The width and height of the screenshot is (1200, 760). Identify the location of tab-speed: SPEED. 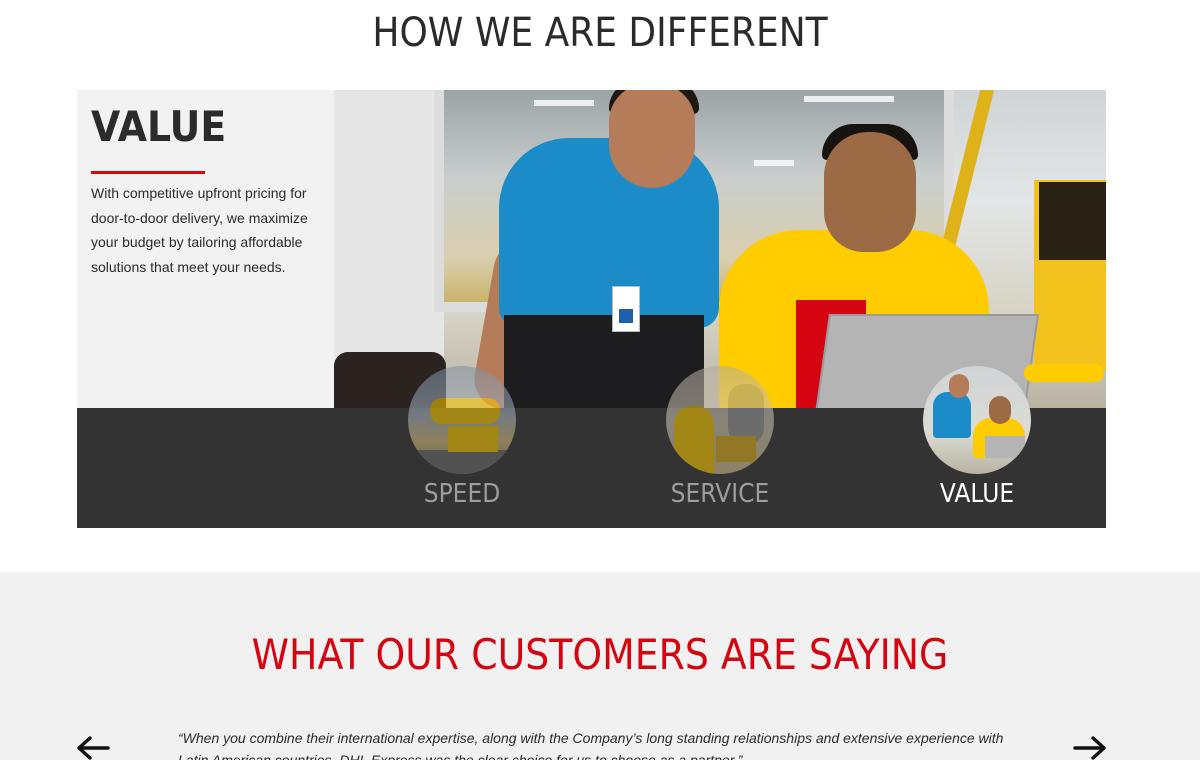
(462, 447).